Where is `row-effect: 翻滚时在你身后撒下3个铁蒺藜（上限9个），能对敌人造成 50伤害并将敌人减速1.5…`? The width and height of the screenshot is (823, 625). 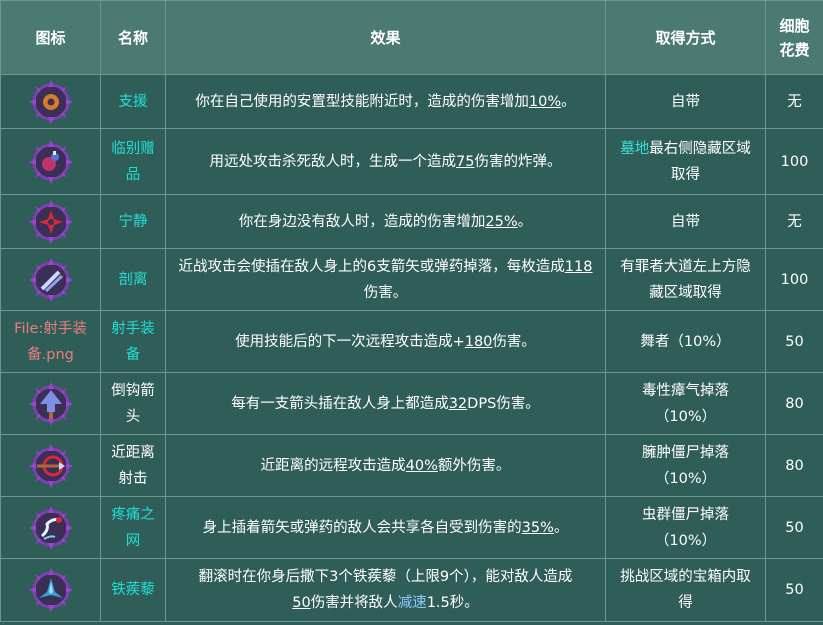
row-effect: 翻滚时在你身后撒下3个铁蒺藜（上限9个），能对敌人造成 50伤害并将敌人减速1.5… is located at coordinates (385, 590).